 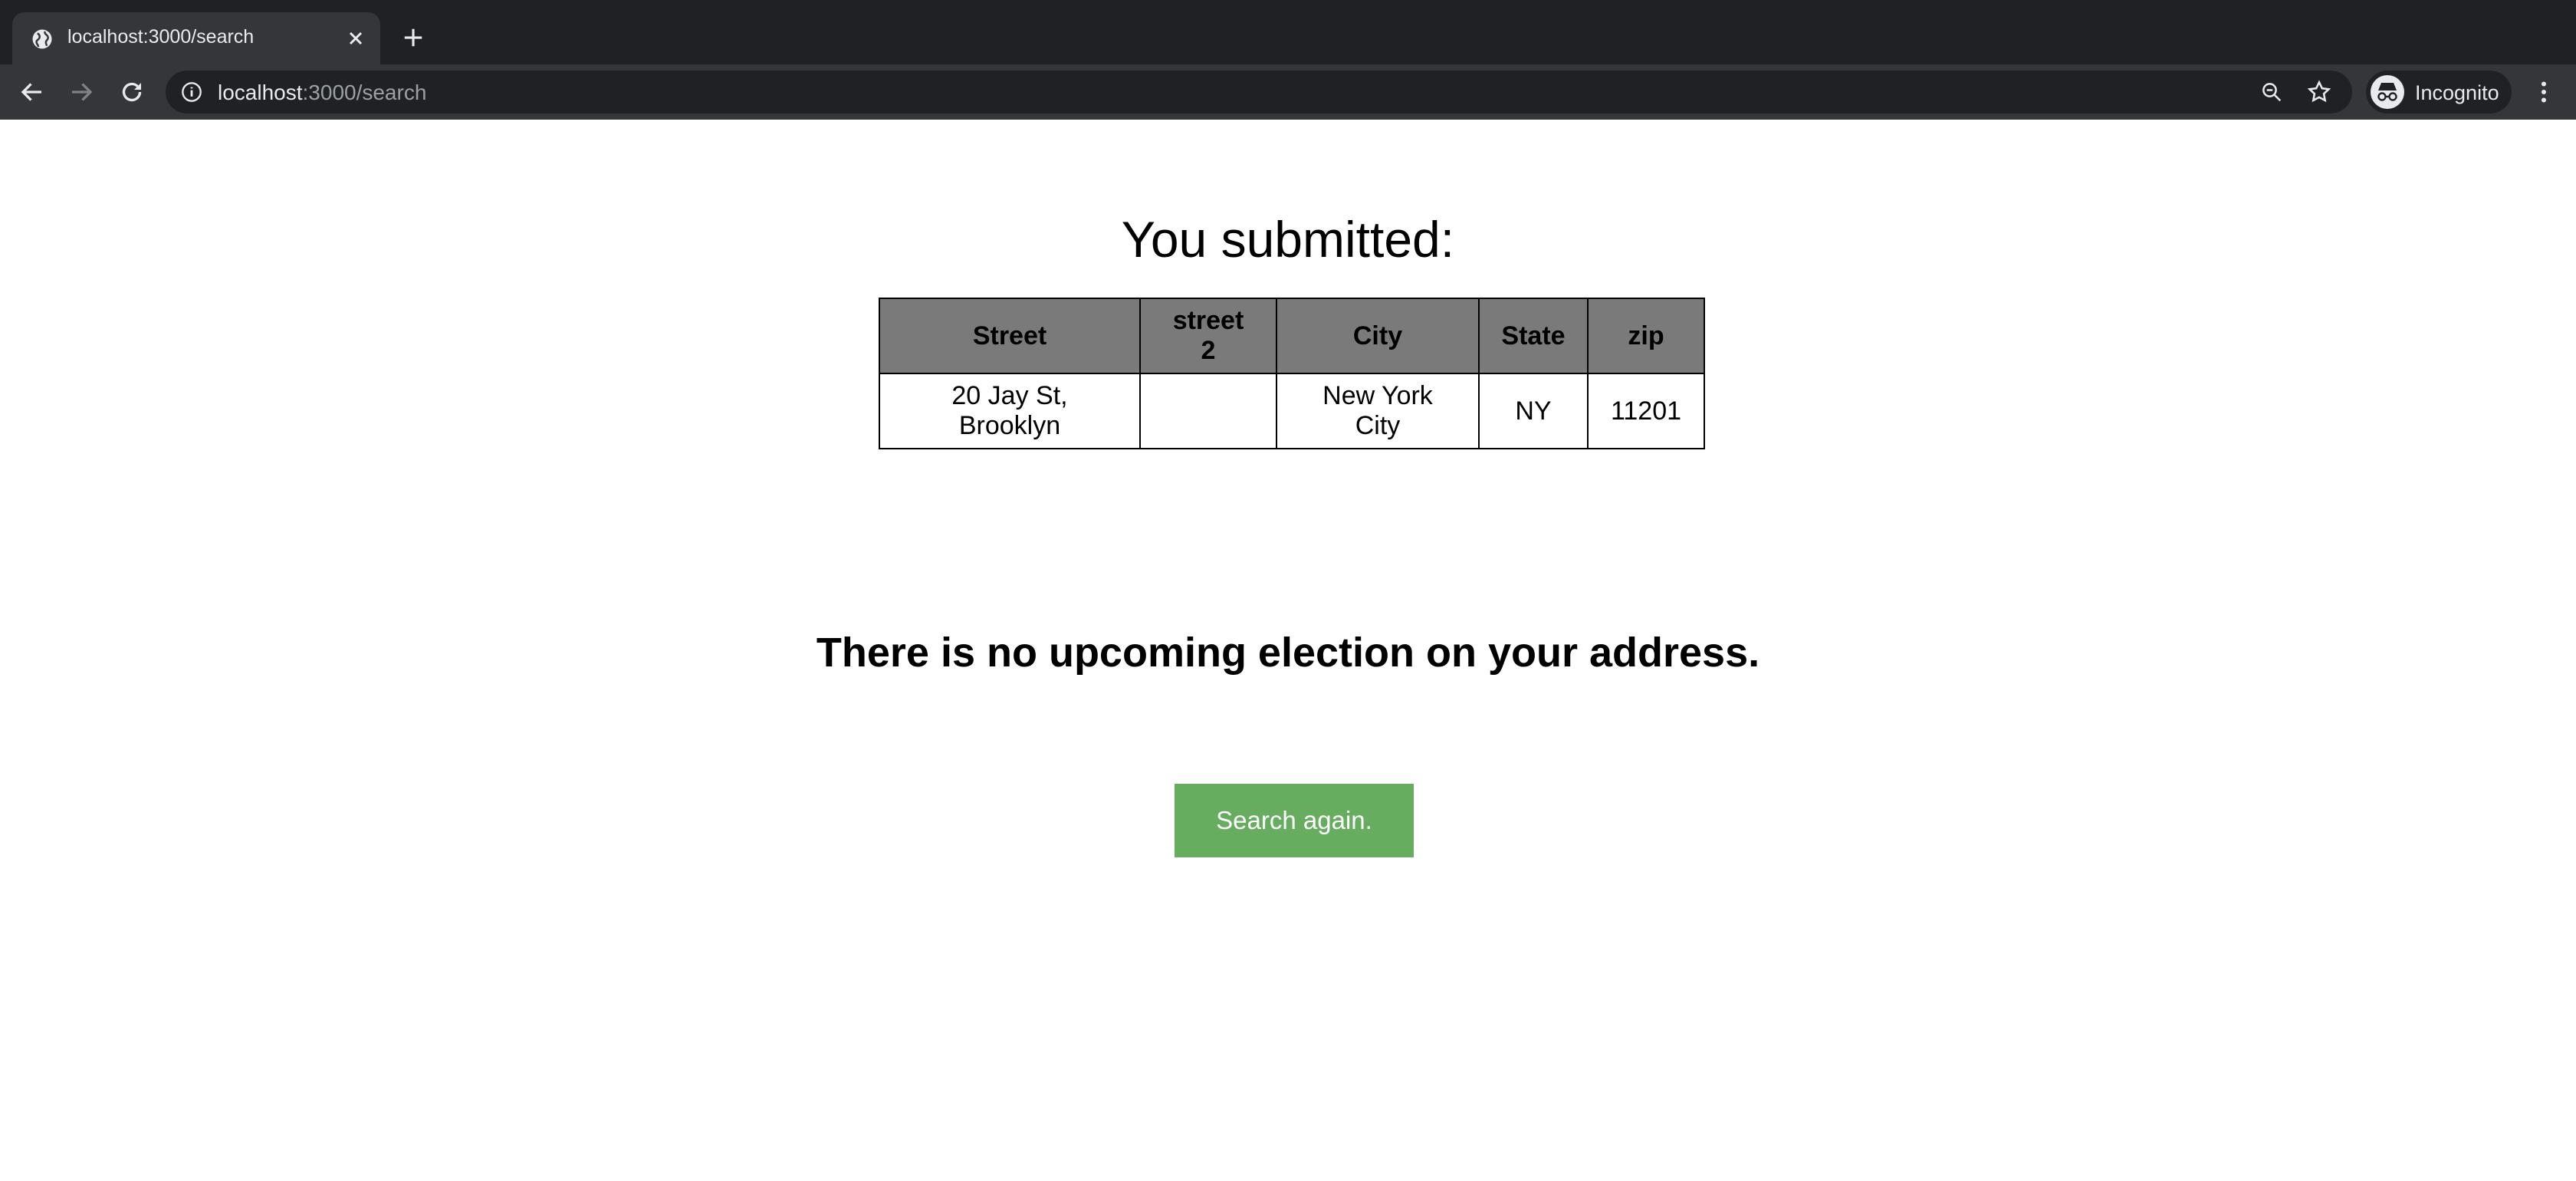 What do you see at coordinates (1533, 411) in the screenshot?
I see `cell-state: NY` at bounding box center [1533, 411].